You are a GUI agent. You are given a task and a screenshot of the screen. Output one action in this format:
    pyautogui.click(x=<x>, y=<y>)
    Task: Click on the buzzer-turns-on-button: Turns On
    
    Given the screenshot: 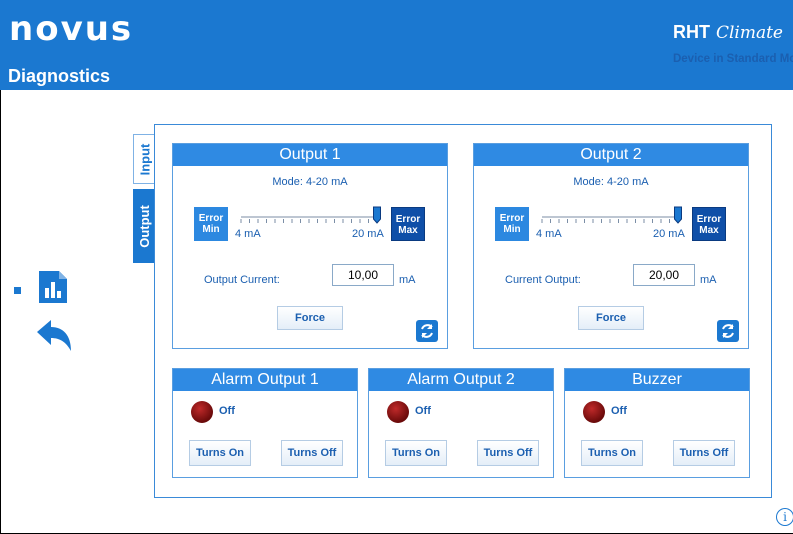 What is the action you would take?
    pyautogui.click(x=612, y=453)
    